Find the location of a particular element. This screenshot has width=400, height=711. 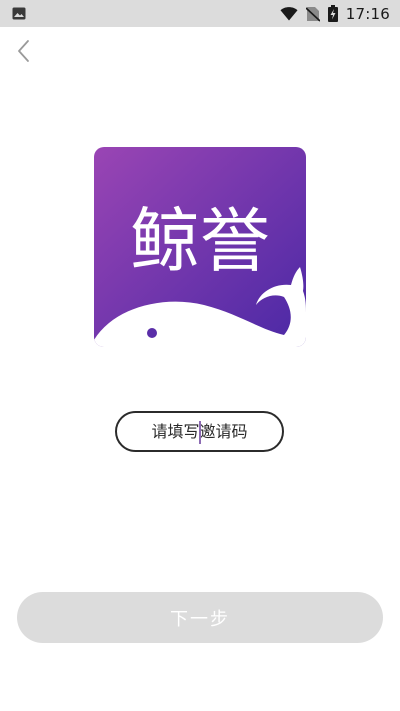

next-button: 下一步 is located at coordinates (200, 617).